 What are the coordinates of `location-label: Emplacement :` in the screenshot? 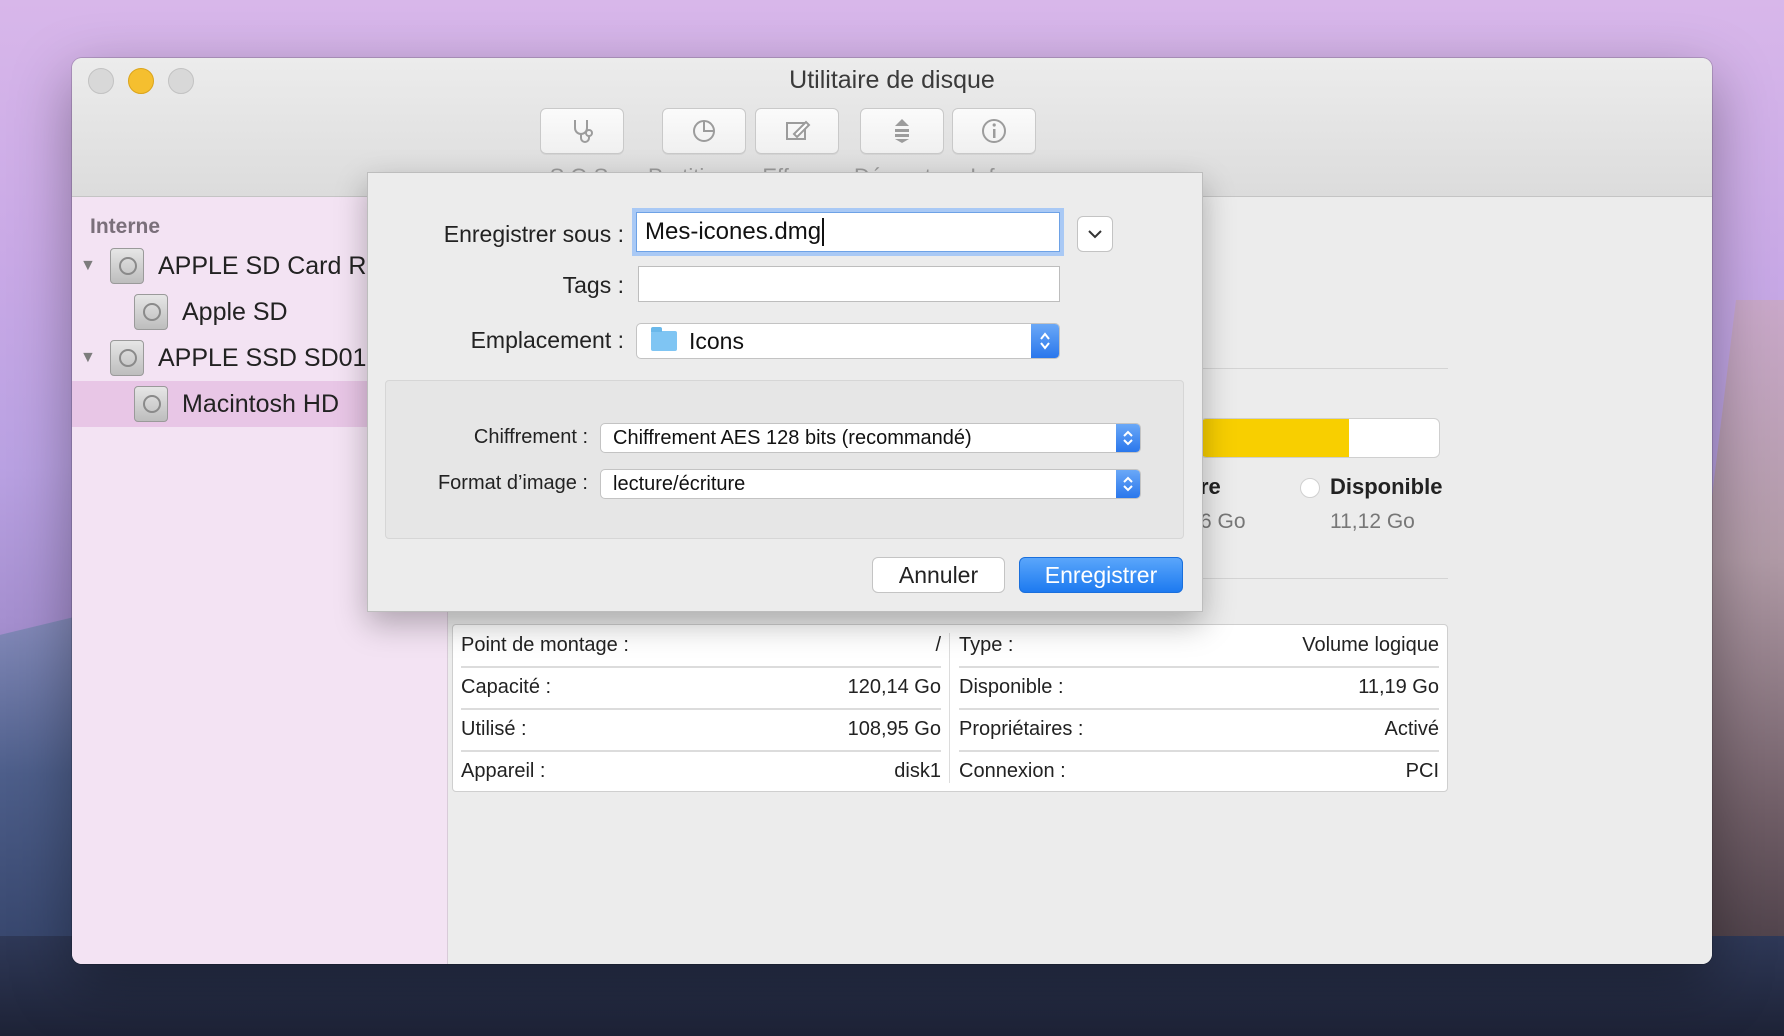 It's located at (547, 340).